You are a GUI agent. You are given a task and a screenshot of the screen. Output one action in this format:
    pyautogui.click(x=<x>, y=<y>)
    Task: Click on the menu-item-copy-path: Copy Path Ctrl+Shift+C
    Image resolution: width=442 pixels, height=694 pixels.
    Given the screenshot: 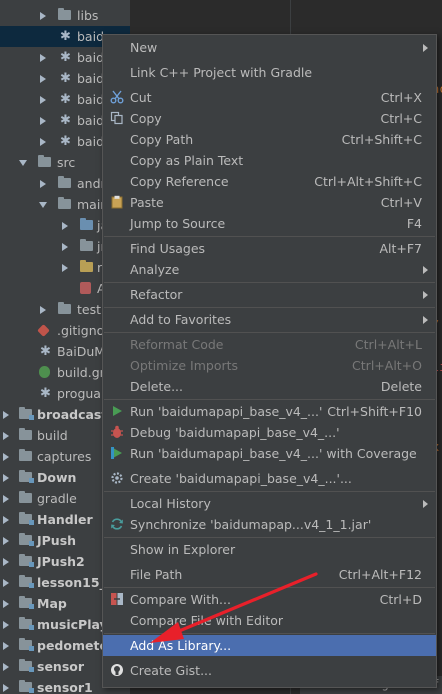 What is the action you would take?
    pyautogui.click(x=269, y=139)
    